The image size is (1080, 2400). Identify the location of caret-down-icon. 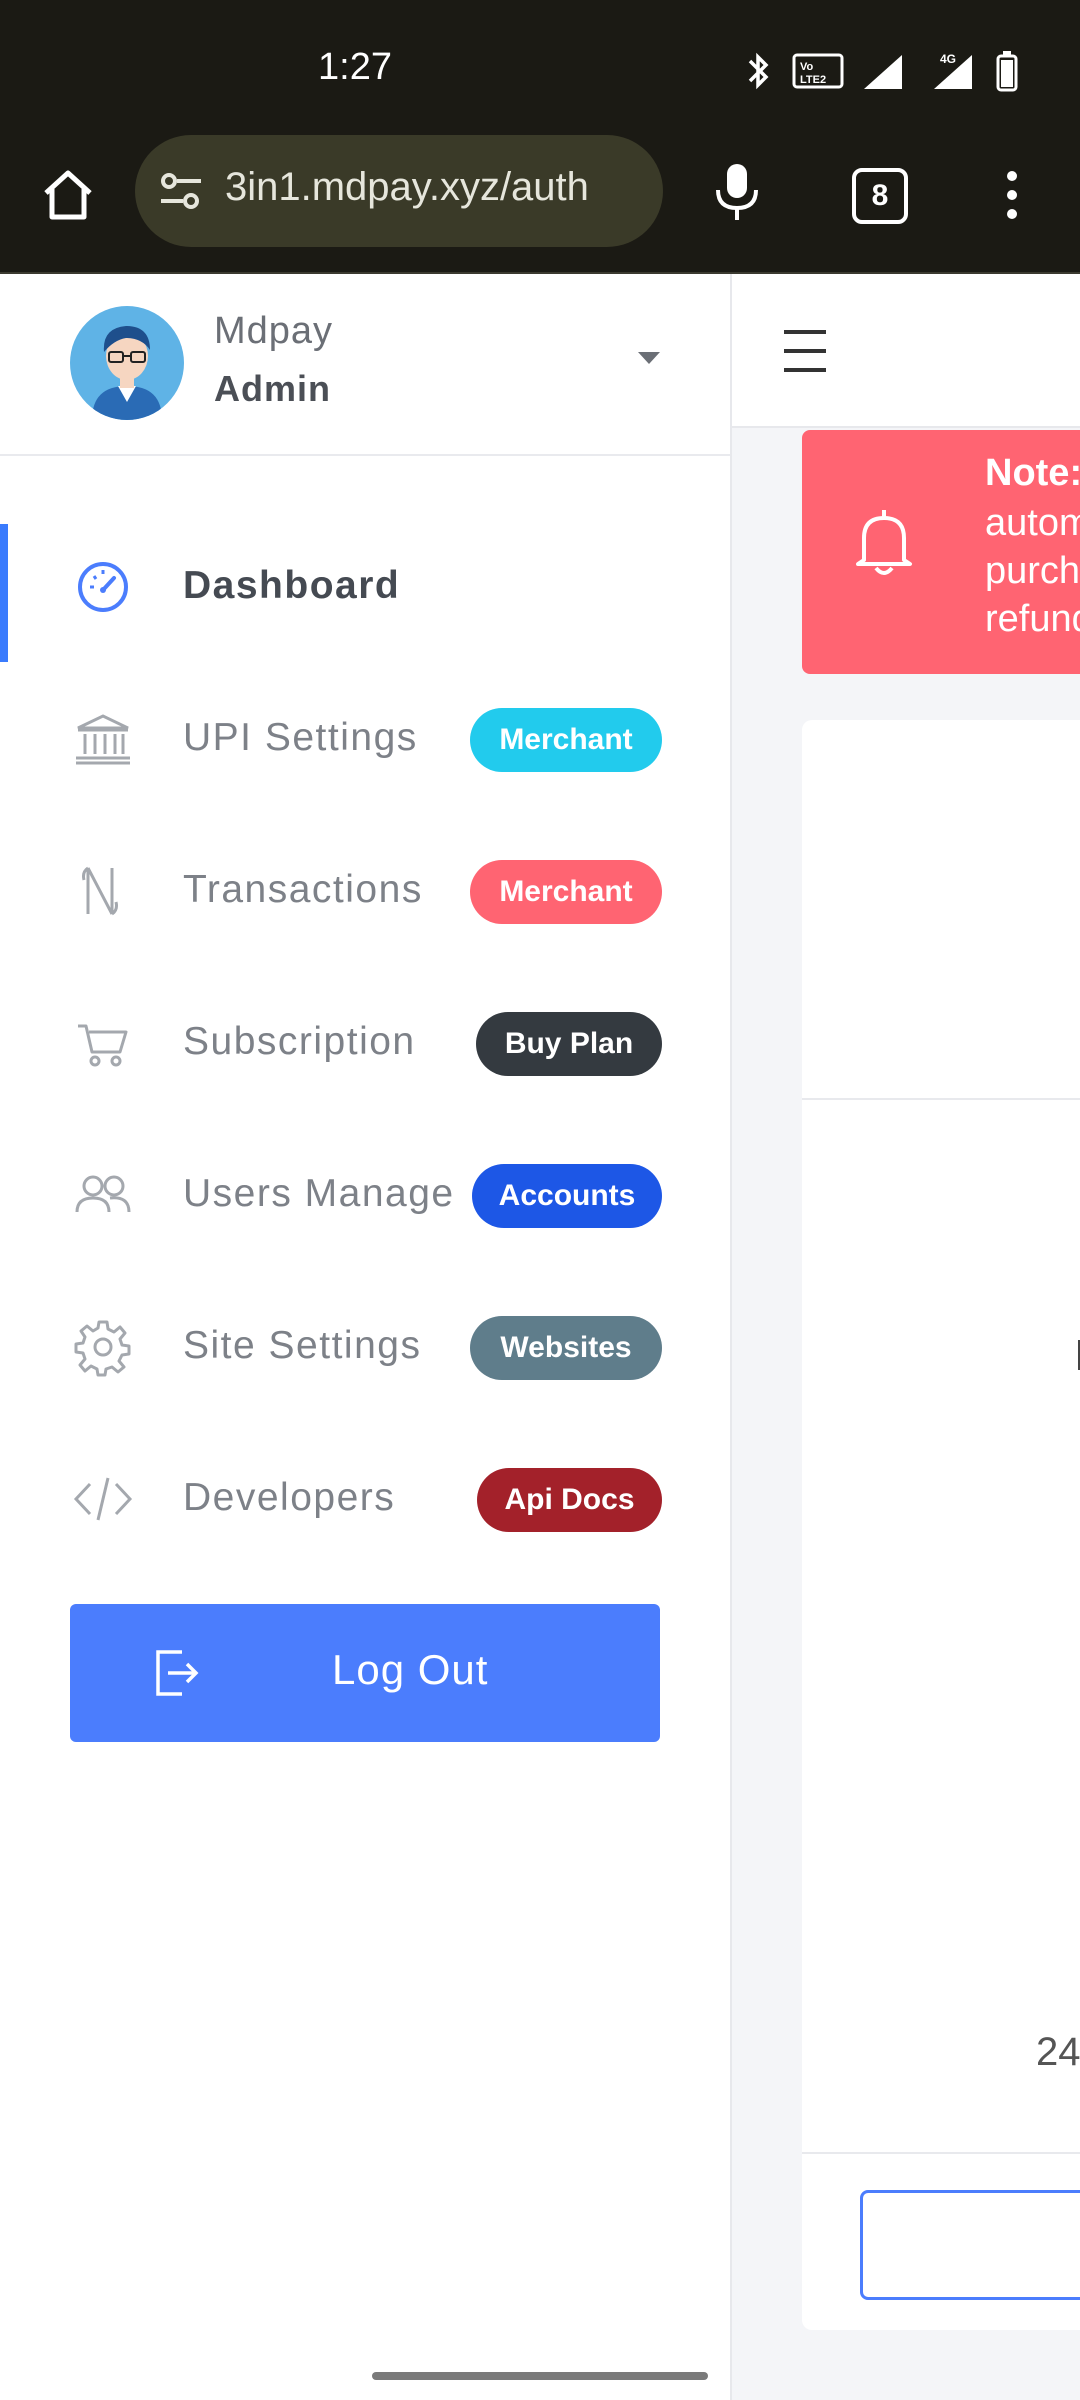
(649, 358).